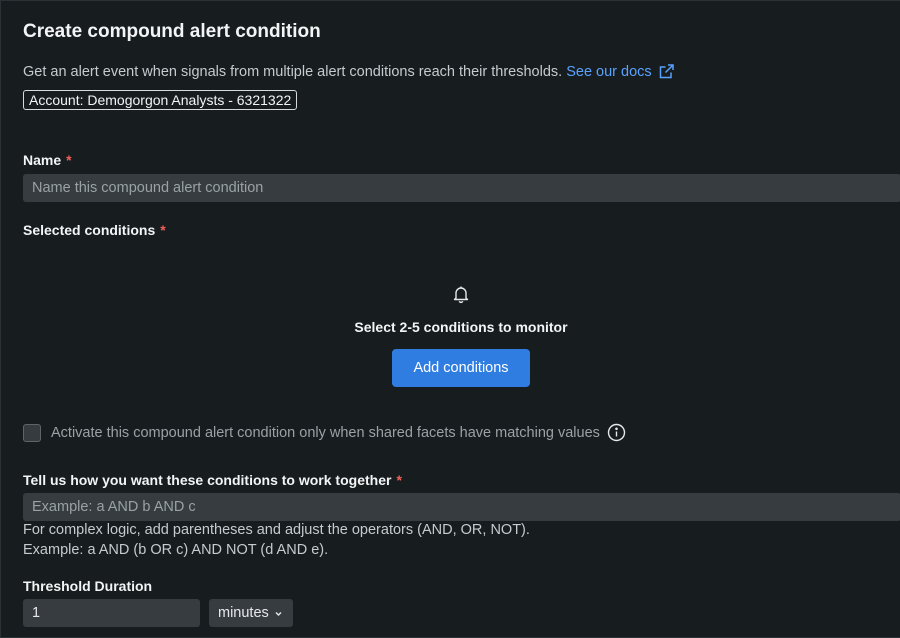 The image size is (900, 638). Describe the element at coordinates (278, 613) in the screenshot. I see `chevron-down-icon` at that location.